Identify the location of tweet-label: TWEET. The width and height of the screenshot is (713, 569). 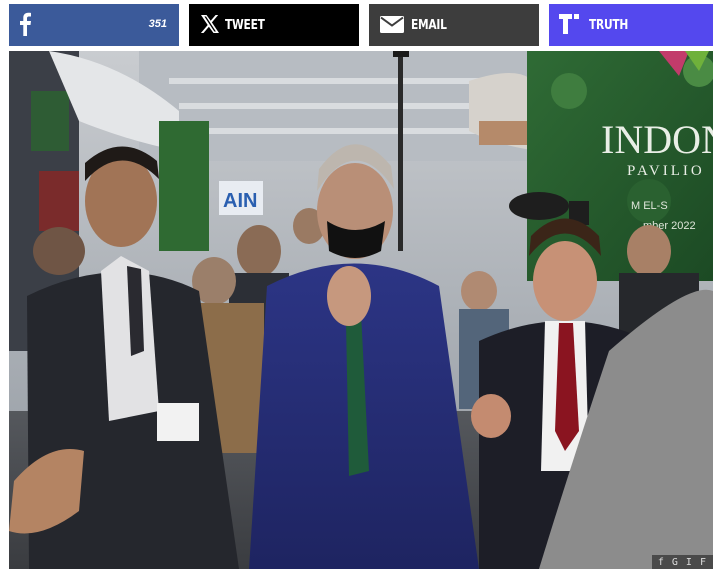
(245, 25).